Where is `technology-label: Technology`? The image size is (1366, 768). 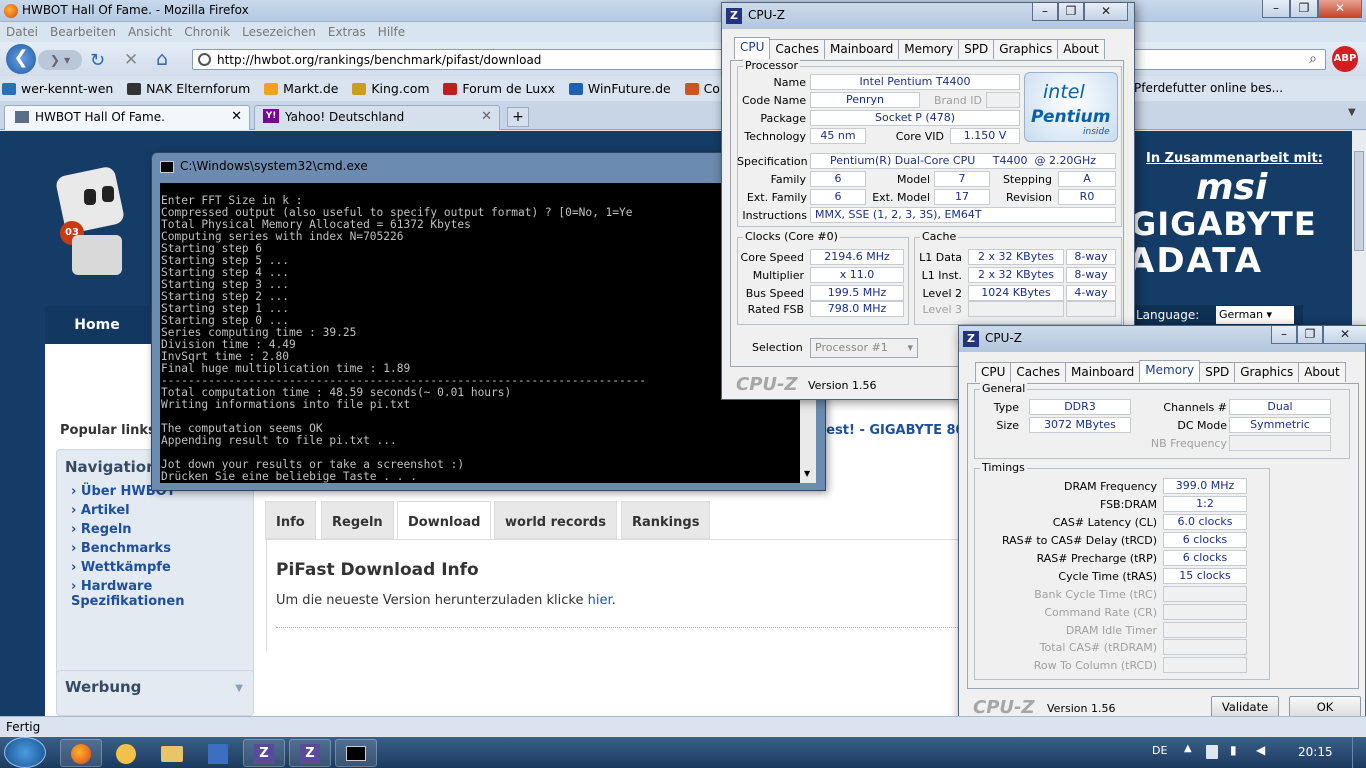 technology-label: Technology is located at coordinates (775, 136).